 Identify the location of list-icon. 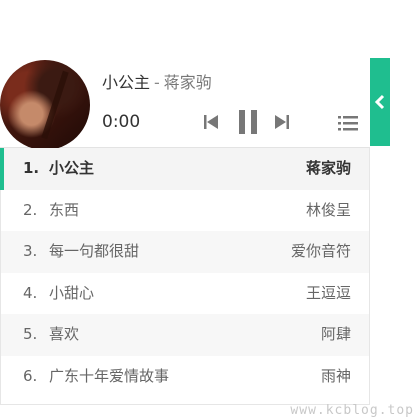
(348, 123).